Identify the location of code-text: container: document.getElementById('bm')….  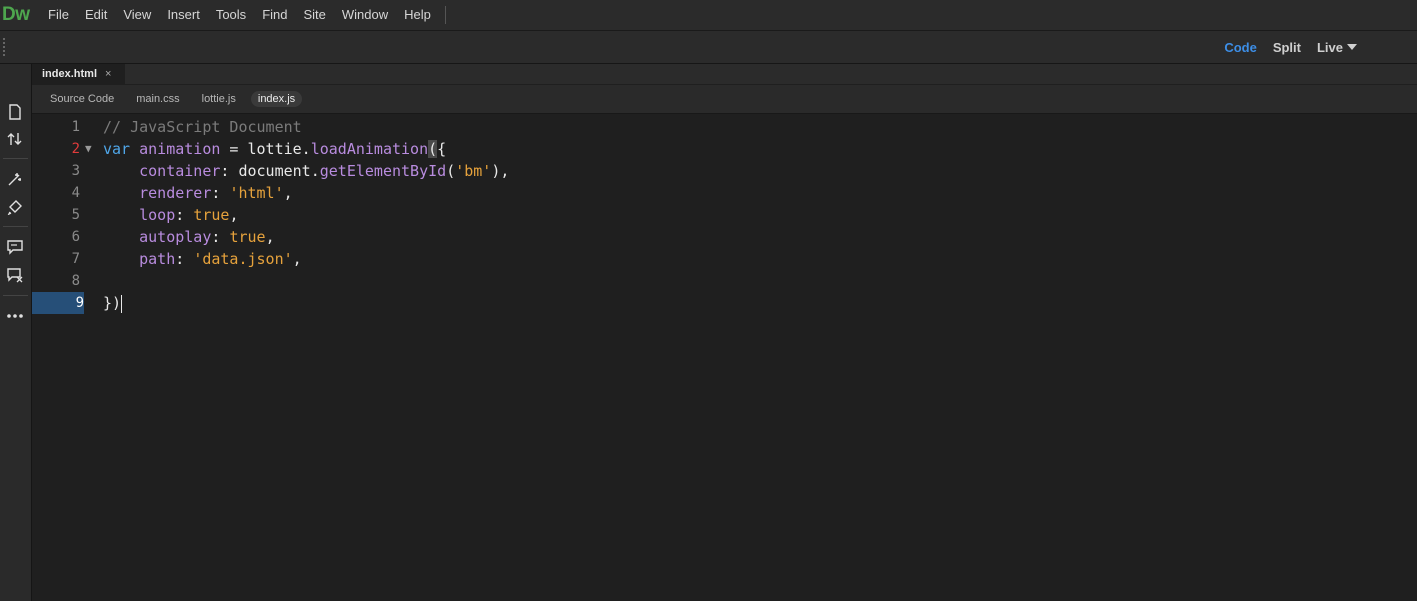
(306, 171).